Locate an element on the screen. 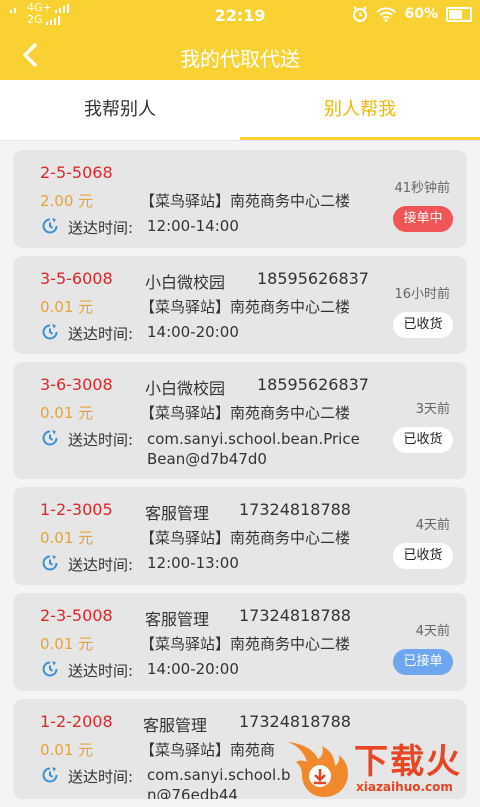  wifi-icon is located at coordinates (386, 14).